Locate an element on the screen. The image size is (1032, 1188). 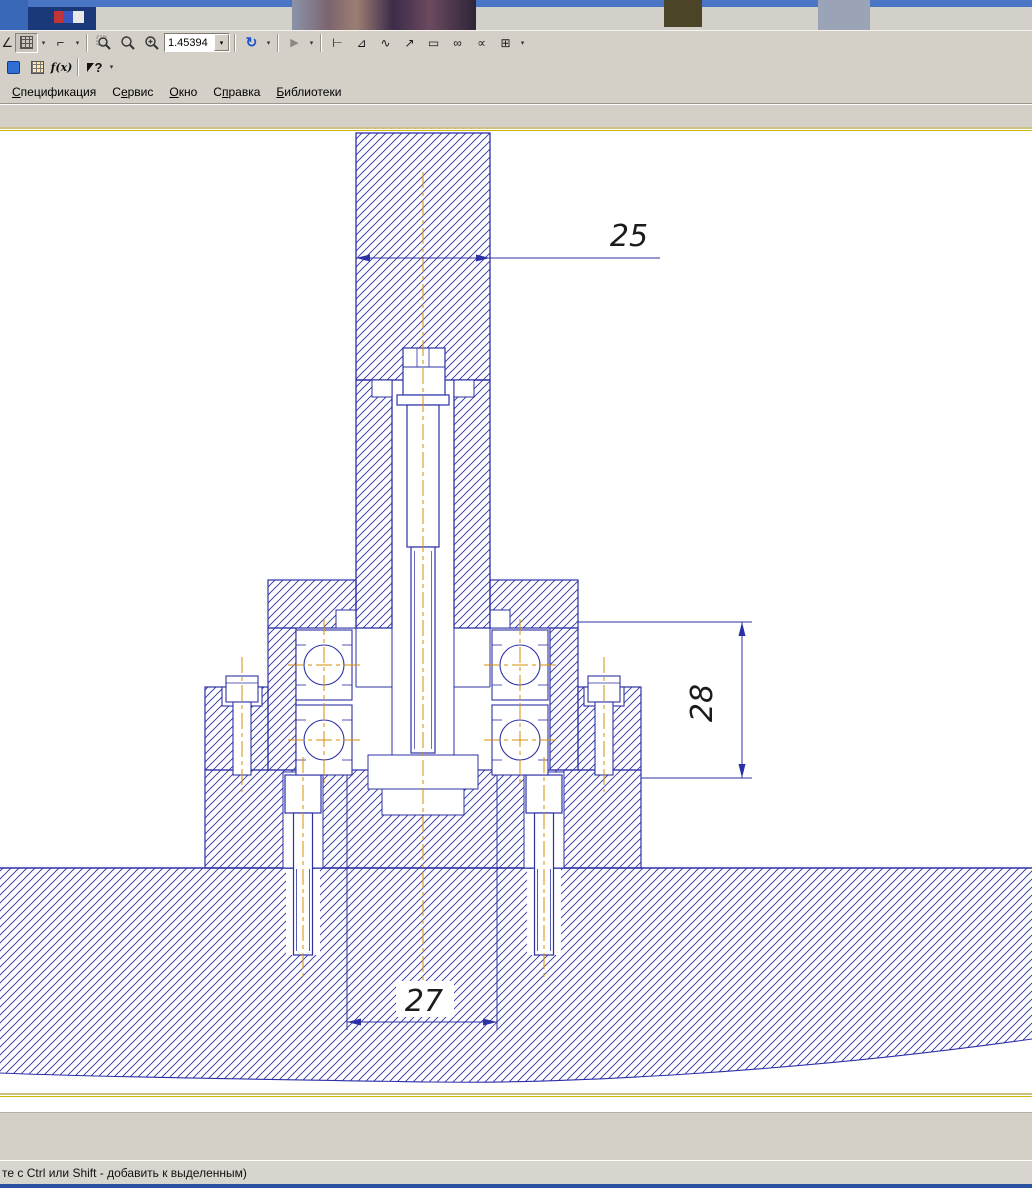
catalog-icon is located at coordinates (37, 67).